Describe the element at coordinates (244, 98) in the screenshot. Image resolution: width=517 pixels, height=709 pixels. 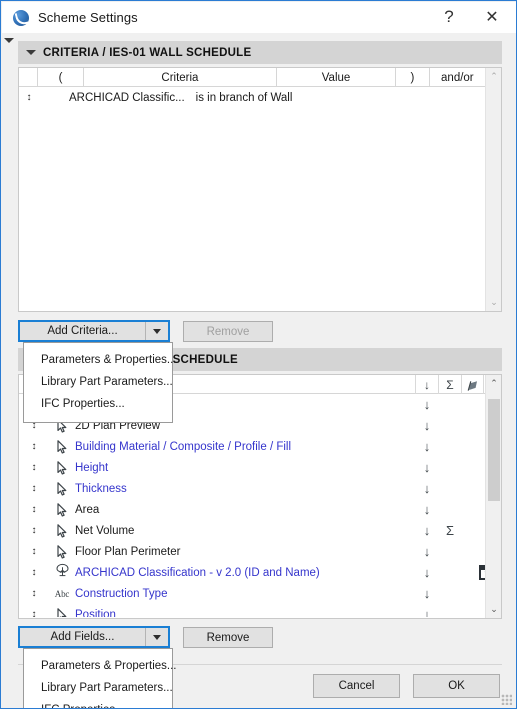
I see `criteria-row-condition: is in branch of Wall` at that location.